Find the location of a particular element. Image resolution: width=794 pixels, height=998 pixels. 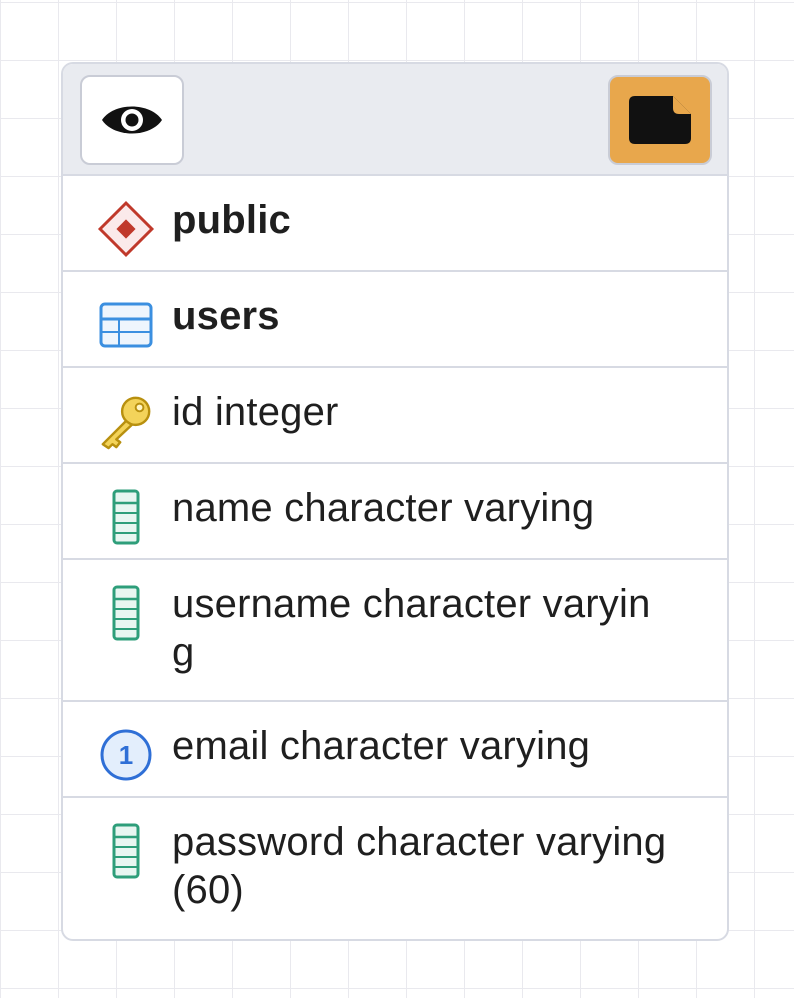

column-label: name character varying is located at coordinates (383, 508).